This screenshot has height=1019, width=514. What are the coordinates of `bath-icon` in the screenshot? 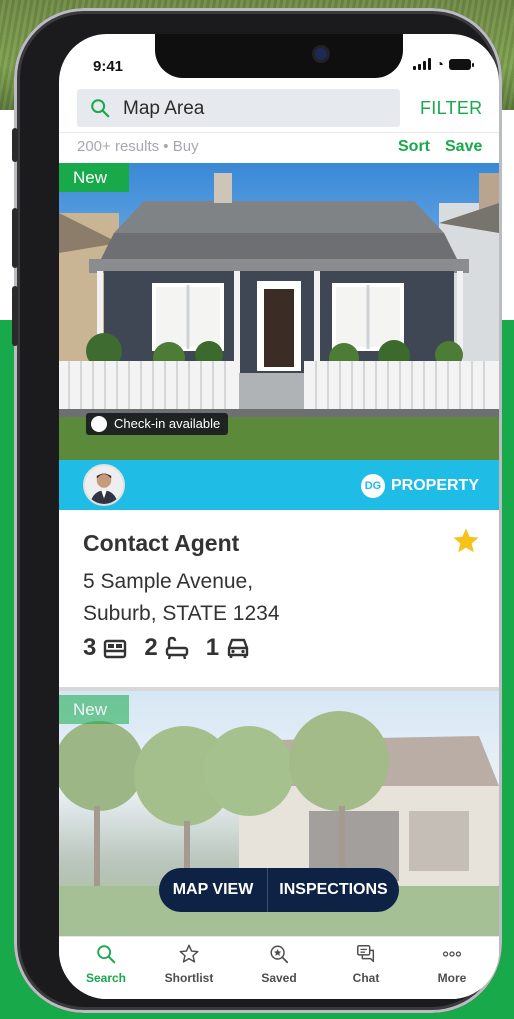 It's located at (176, 648).